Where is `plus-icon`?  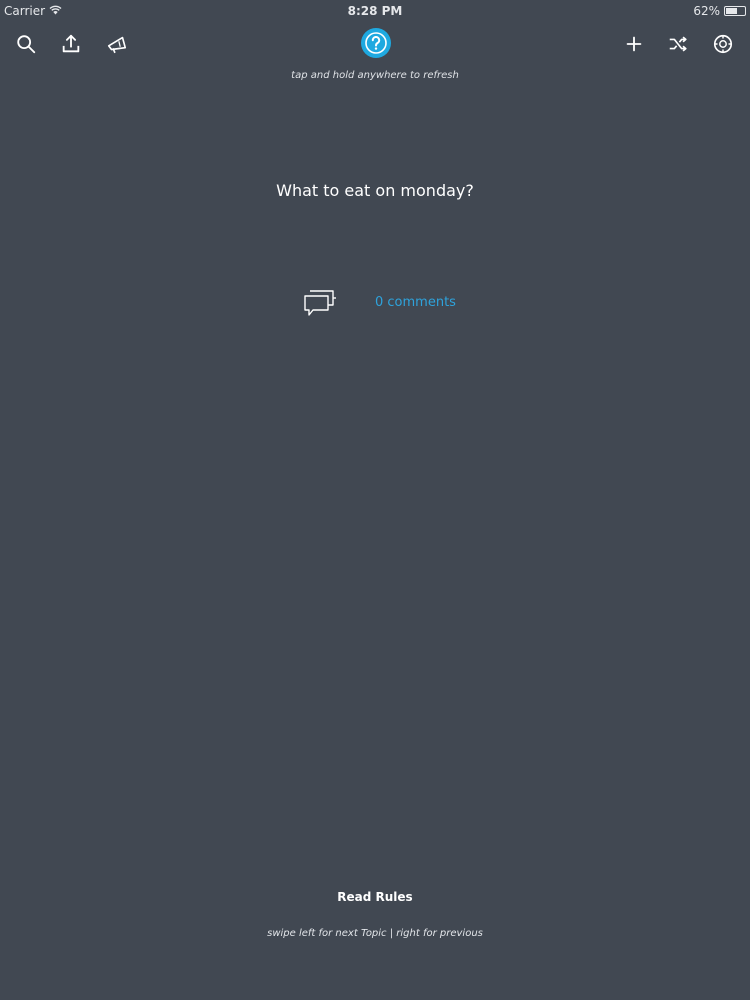 plus-icon is located at coordinates (634, 44).